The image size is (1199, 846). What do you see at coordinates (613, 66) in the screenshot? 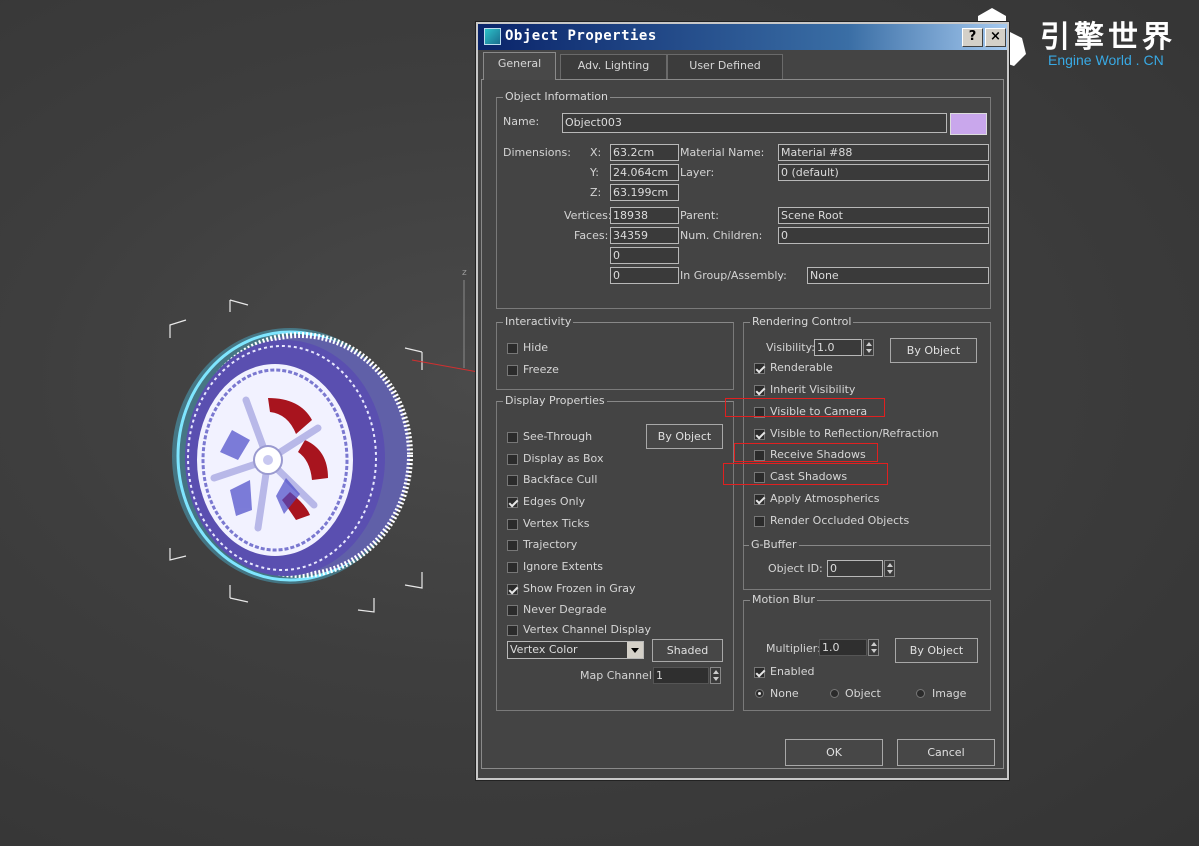
I see `tab-adv-lighting: Adv. Lighting` at bounding box center [613, 66].